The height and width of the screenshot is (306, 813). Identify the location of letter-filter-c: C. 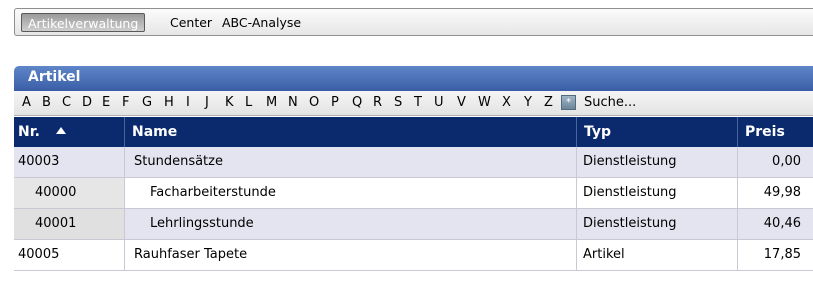
(66, 102).